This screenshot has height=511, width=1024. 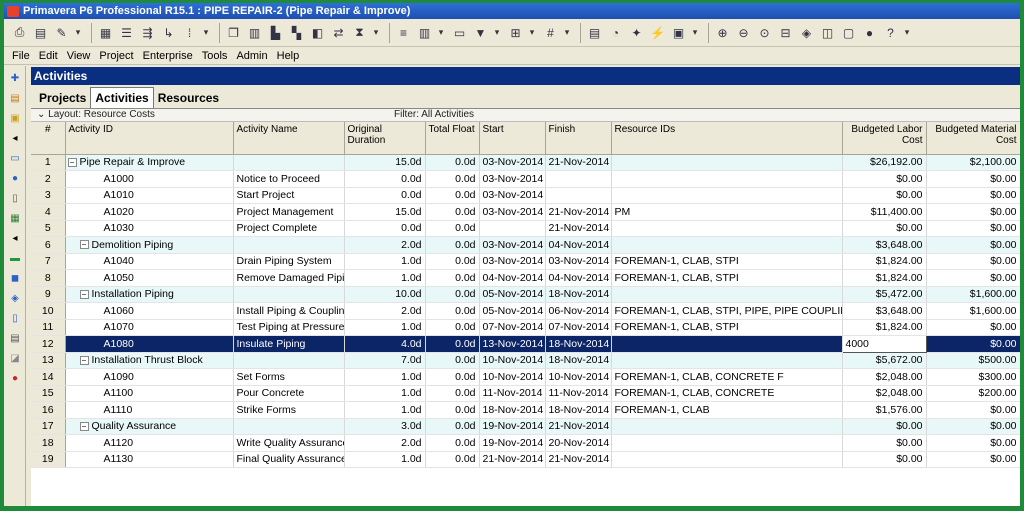 What do you see at coordinates (126, 32) in the screenshot?
I see `hierarchy-icon: ☰` at bounding box center [126, 32].